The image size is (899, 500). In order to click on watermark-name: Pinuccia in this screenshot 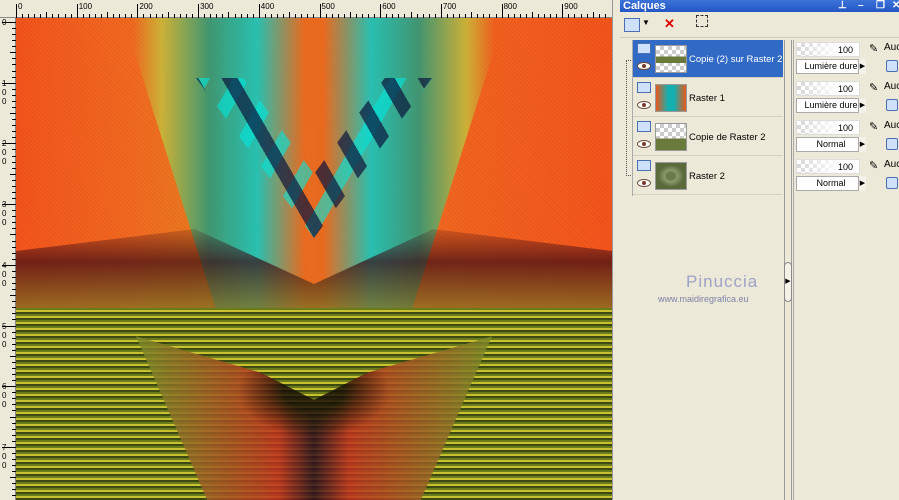, I will do `click(722, 281)`.